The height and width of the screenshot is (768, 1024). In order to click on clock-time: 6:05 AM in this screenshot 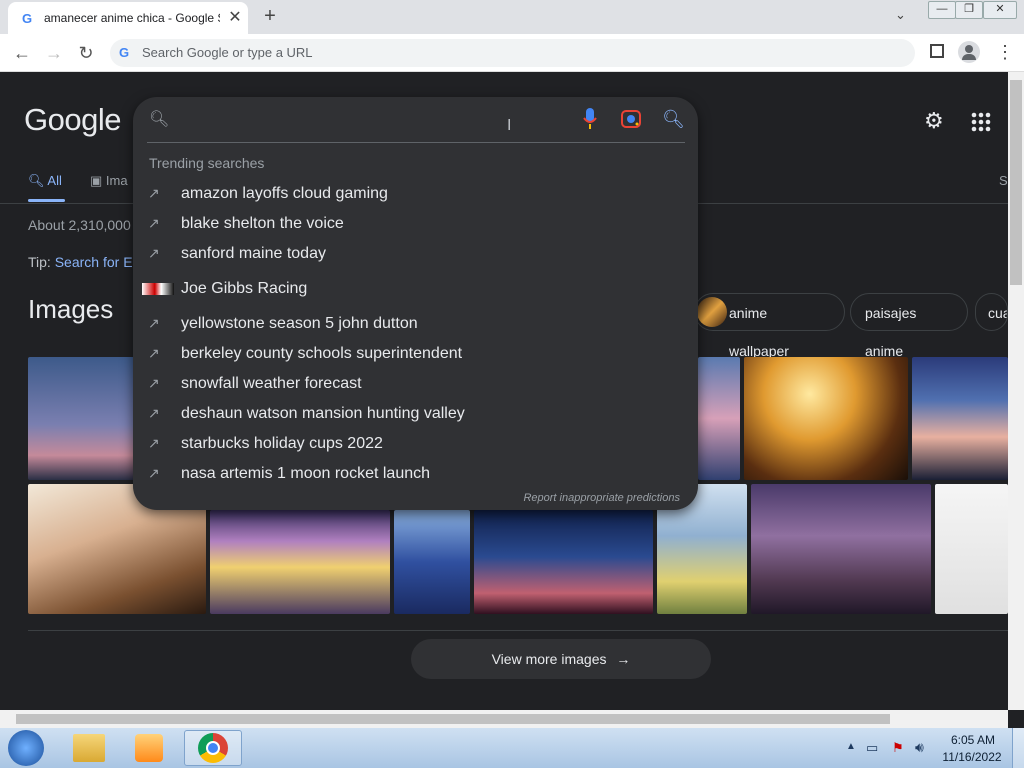, I will do `click(973, 740)`.